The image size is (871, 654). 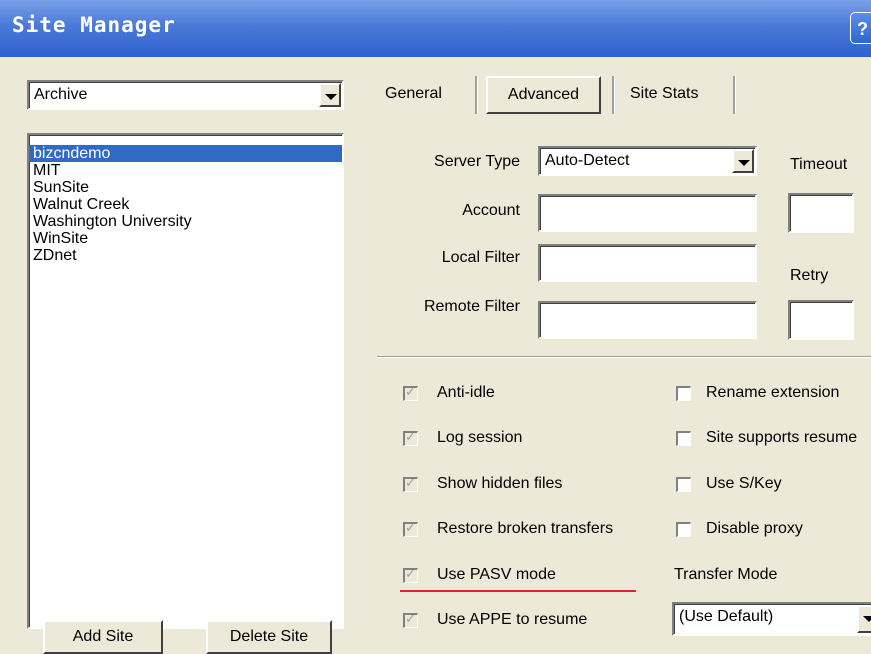 I want to click on server-type-dropdown: Auto-Detect, so click(x=647, y=161).